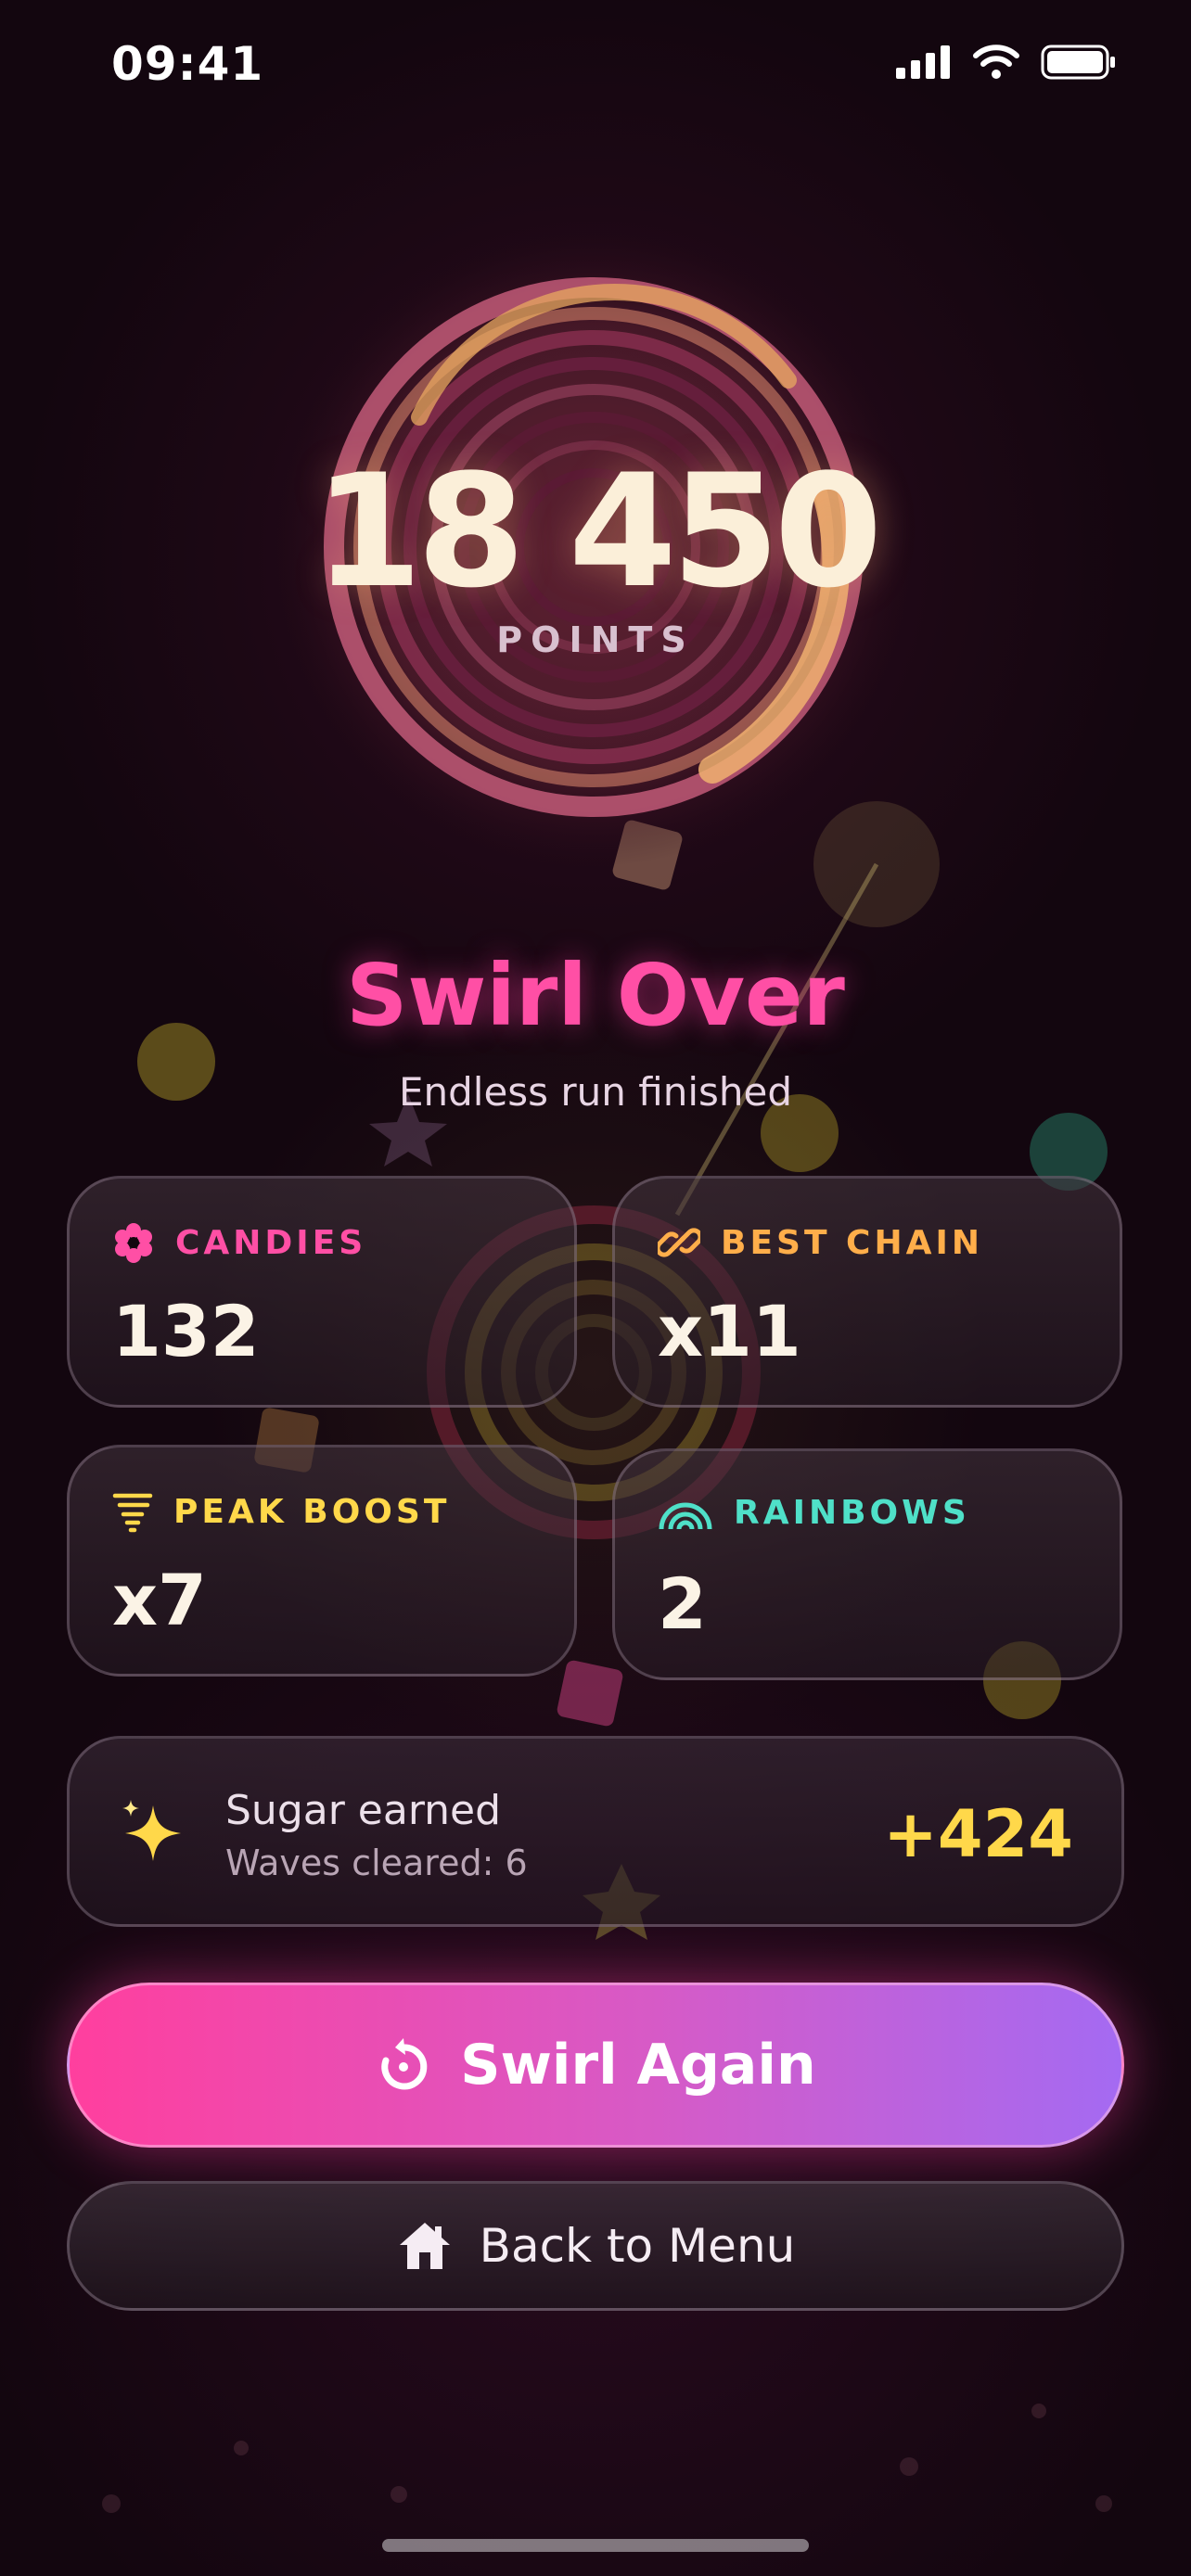 The image size is (1191, 2576). Describe the element at coordinates (598, 531) in the screenshot. I see `score-value: 18 450` at that location.